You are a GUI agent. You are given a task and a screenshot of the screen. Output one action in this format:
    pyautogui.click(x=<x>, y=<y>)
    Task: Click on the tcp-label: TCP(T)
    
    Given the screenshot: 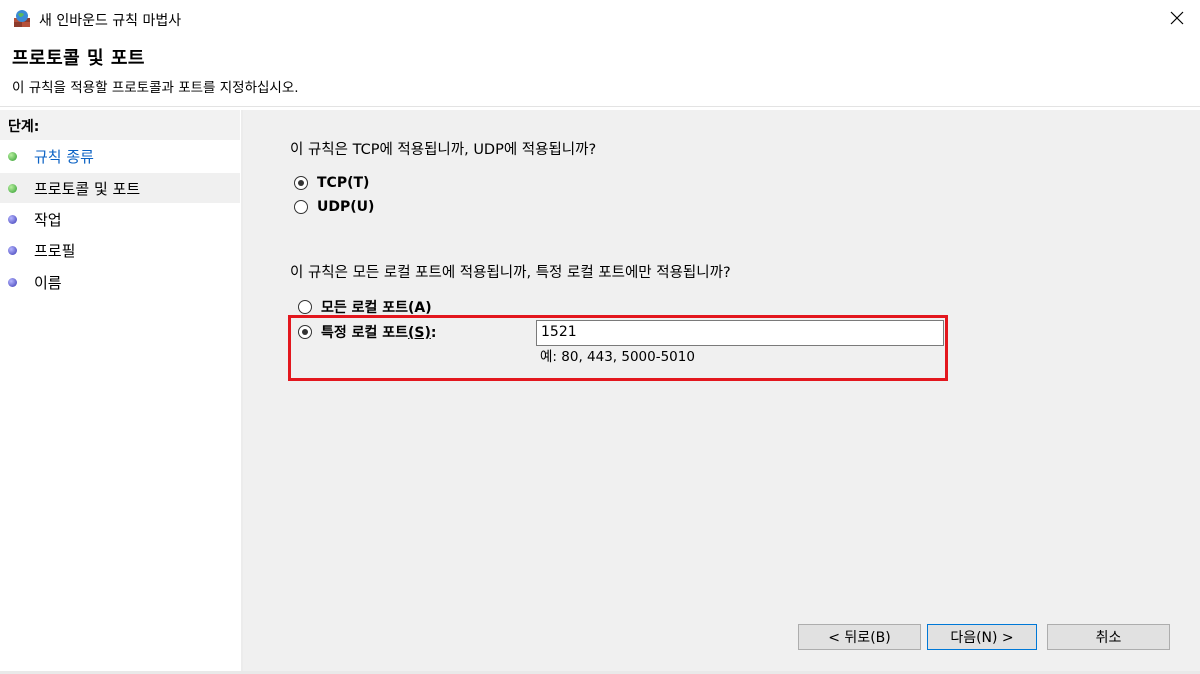 What is the action you would take?
    pyautogui.click(x=343, y=183)
    